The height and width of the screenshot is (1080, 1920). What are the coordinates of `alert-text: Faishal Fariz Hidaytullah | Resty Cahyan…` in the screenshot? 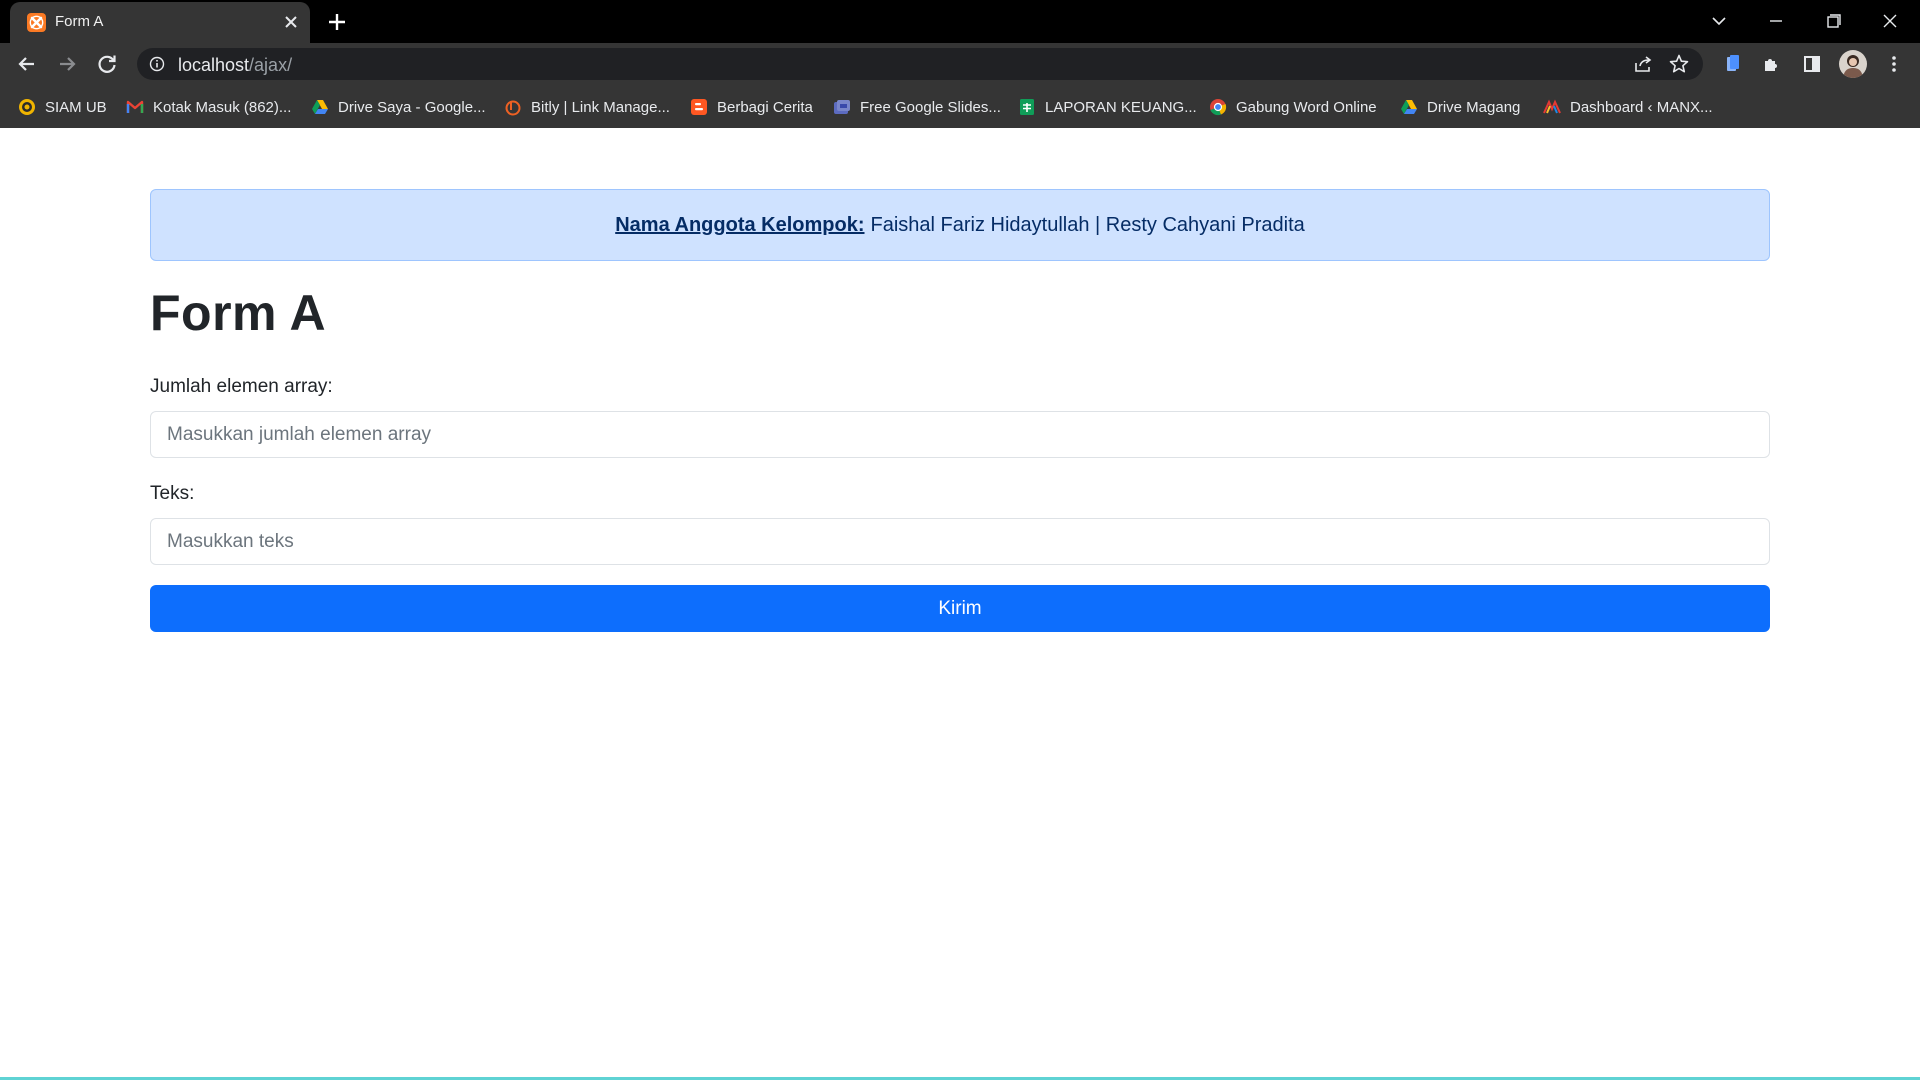 It's located at (1087, 224).